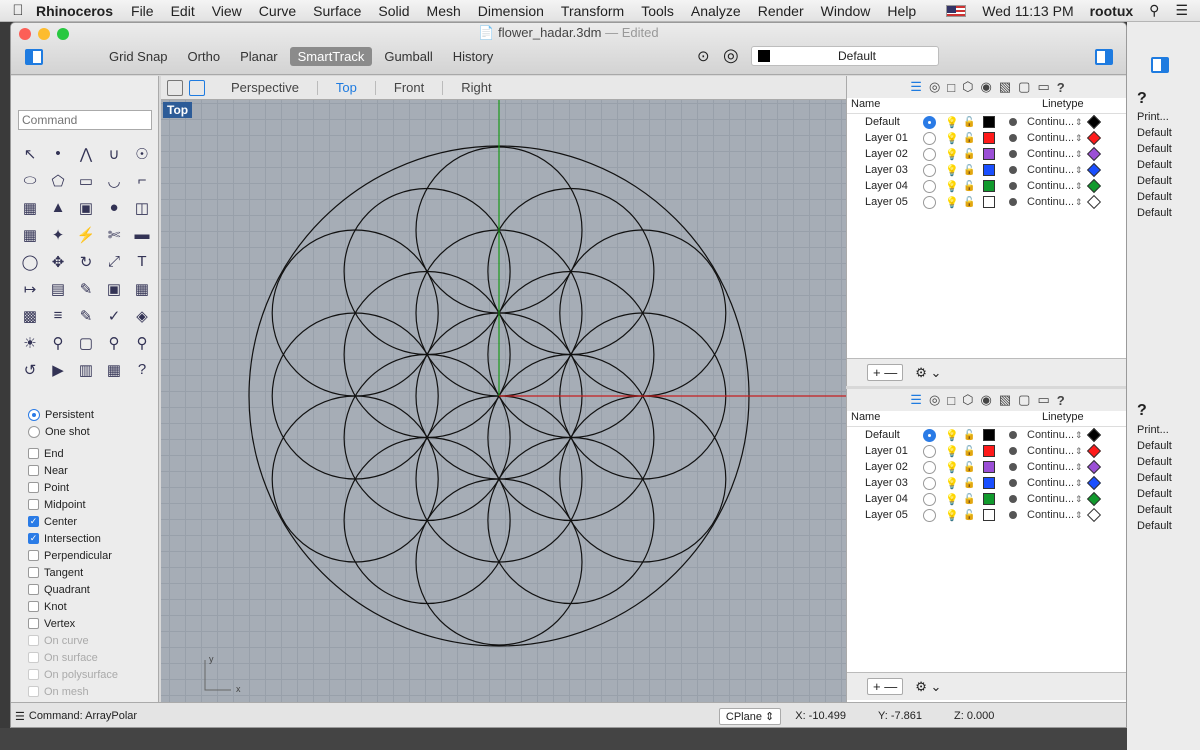  I want to click on layer-name: Layer 04, so click(885, 186).